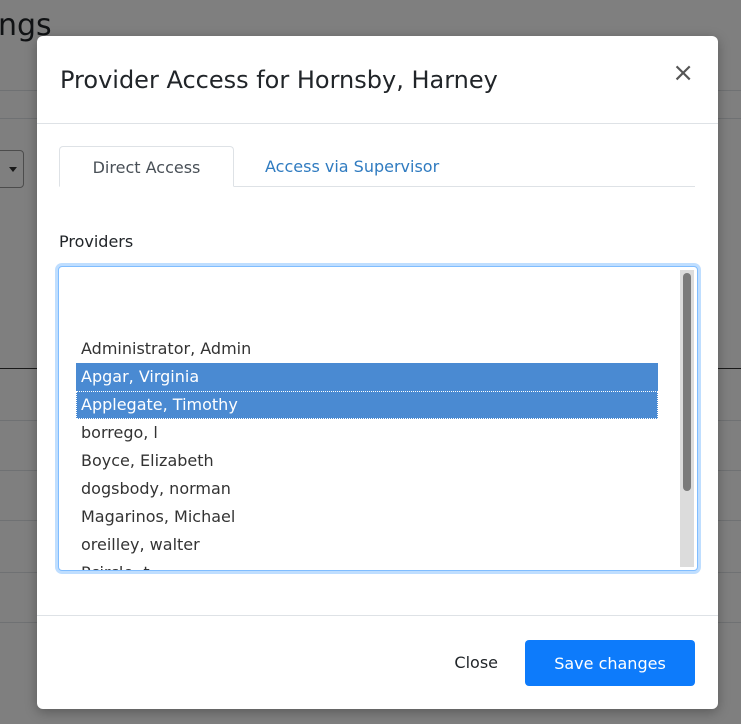 The image size is (741, 724). What do you see at coordinates (377, 662) in the screenshot?
I see `modal-footer: Close Save changes` at bounding box center [377, 662].